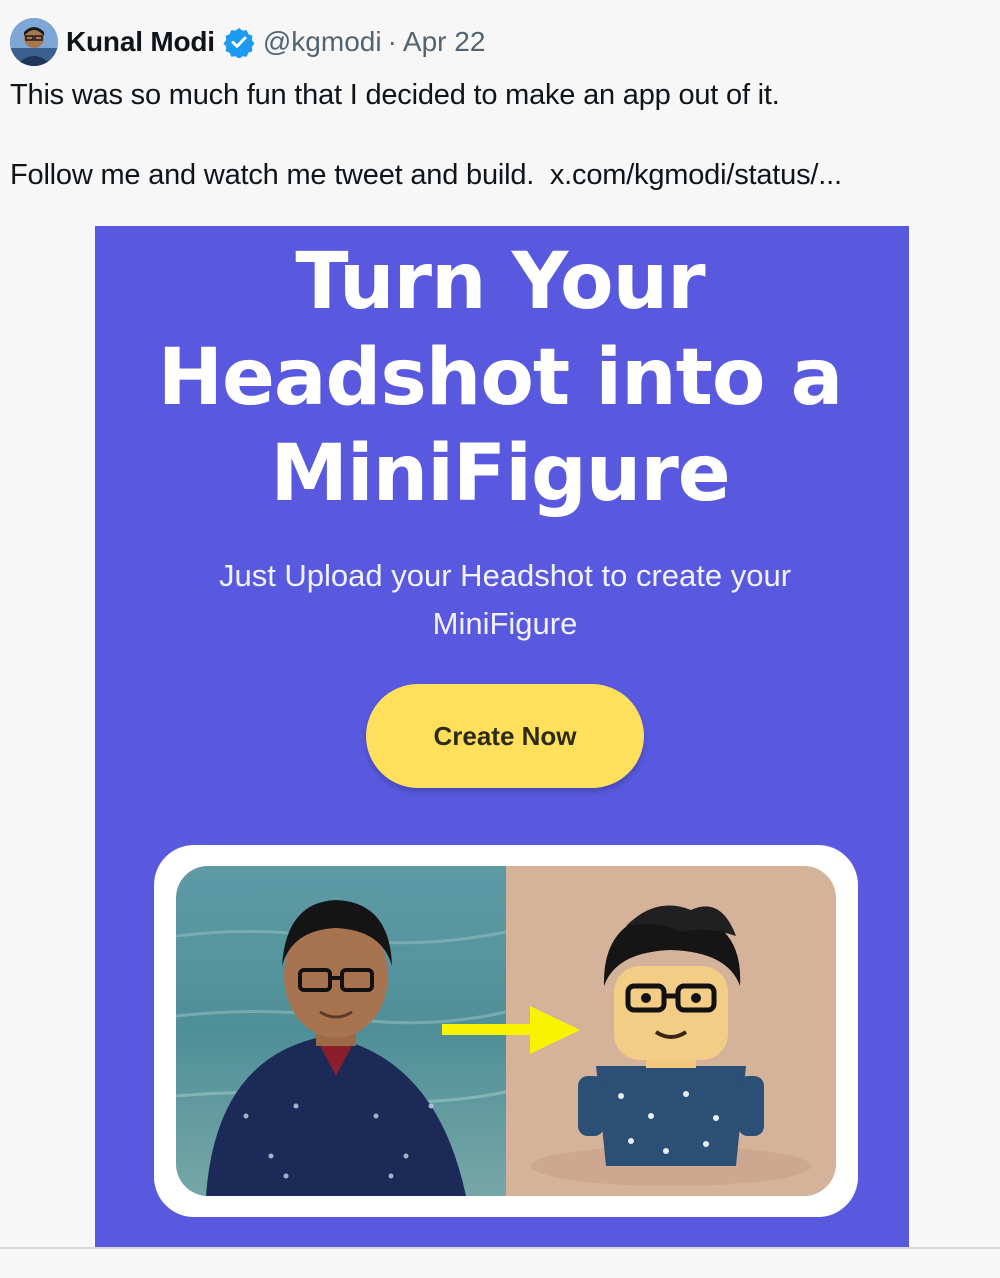  I want to click on avatar, so click(34, 42).